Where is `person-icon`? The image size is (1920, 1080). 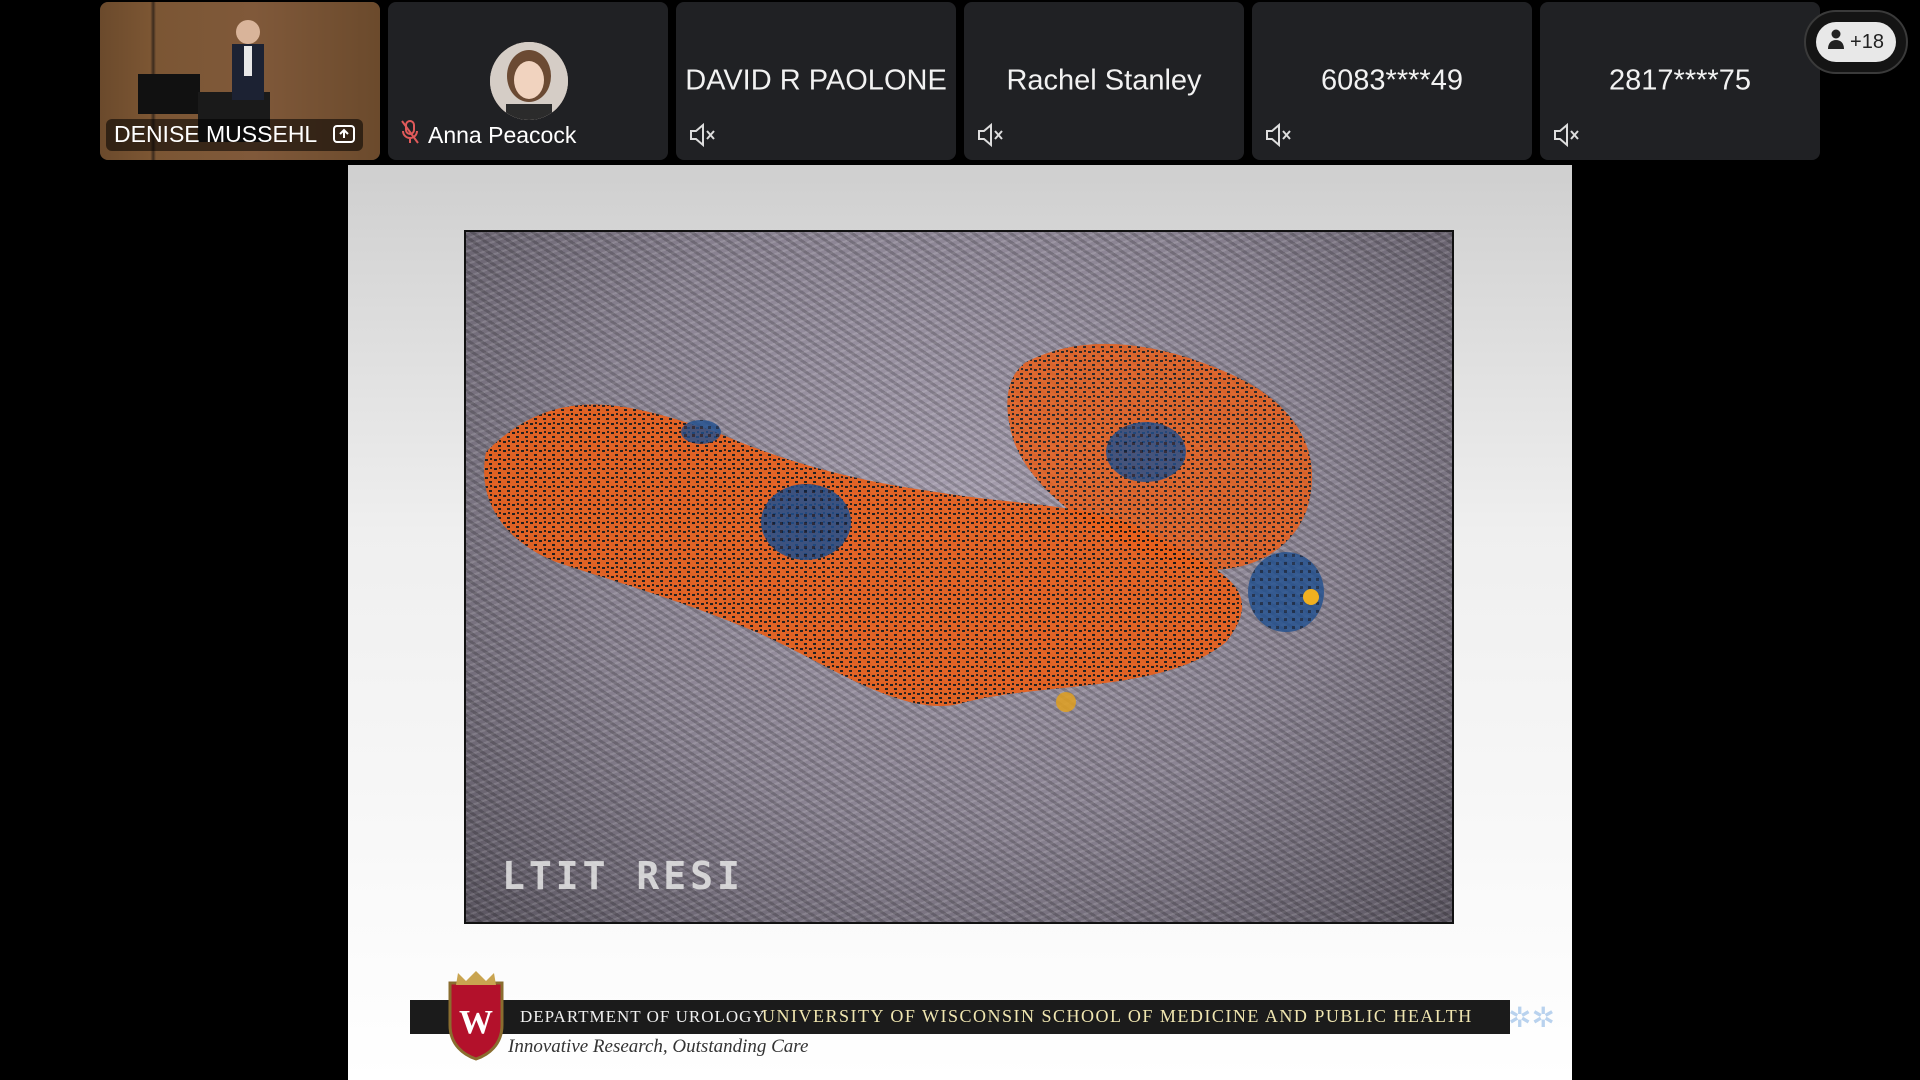 person-icon is located at coordinates (1836, 42).